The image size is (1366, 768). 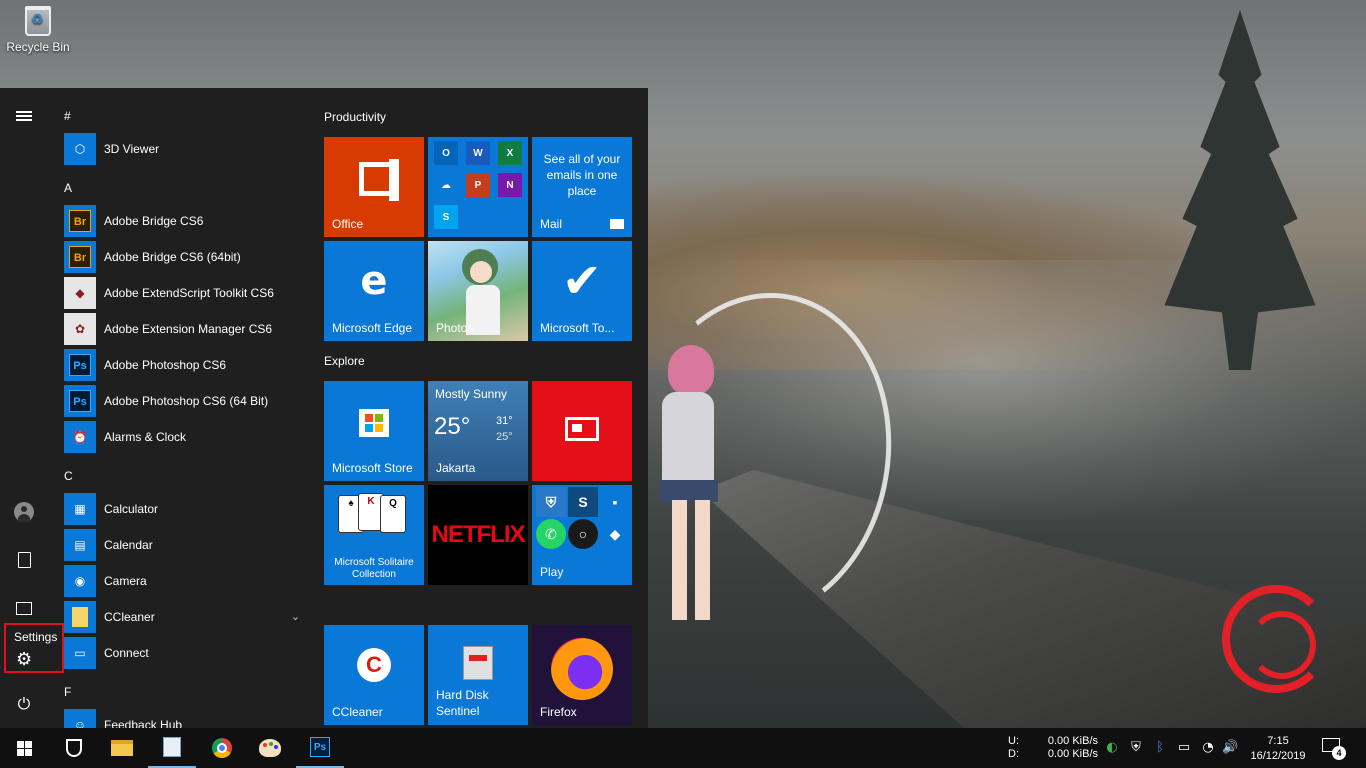 What do you see at coordinates (1184, 748) in the screenshot?
I see `battery-icon: ▭` at bounding box center [1184, 748].